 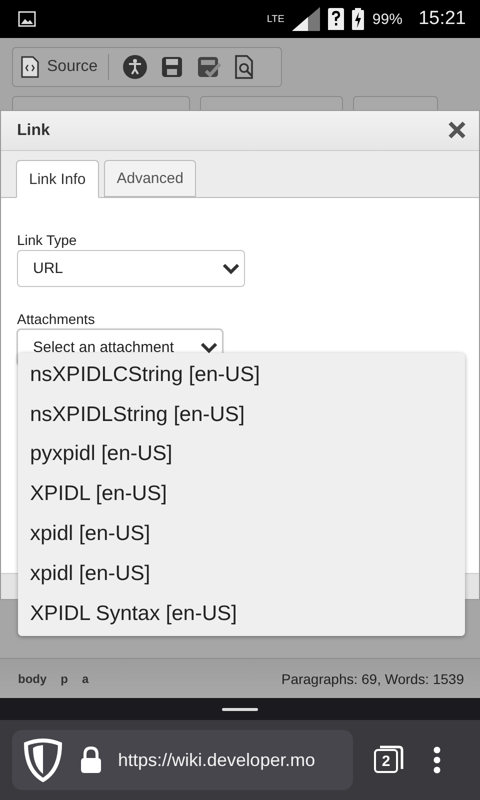 What do you see at coordinates (43, 760) in the screenshot?
I see `shield-icon` at bounding box center [43, 760].